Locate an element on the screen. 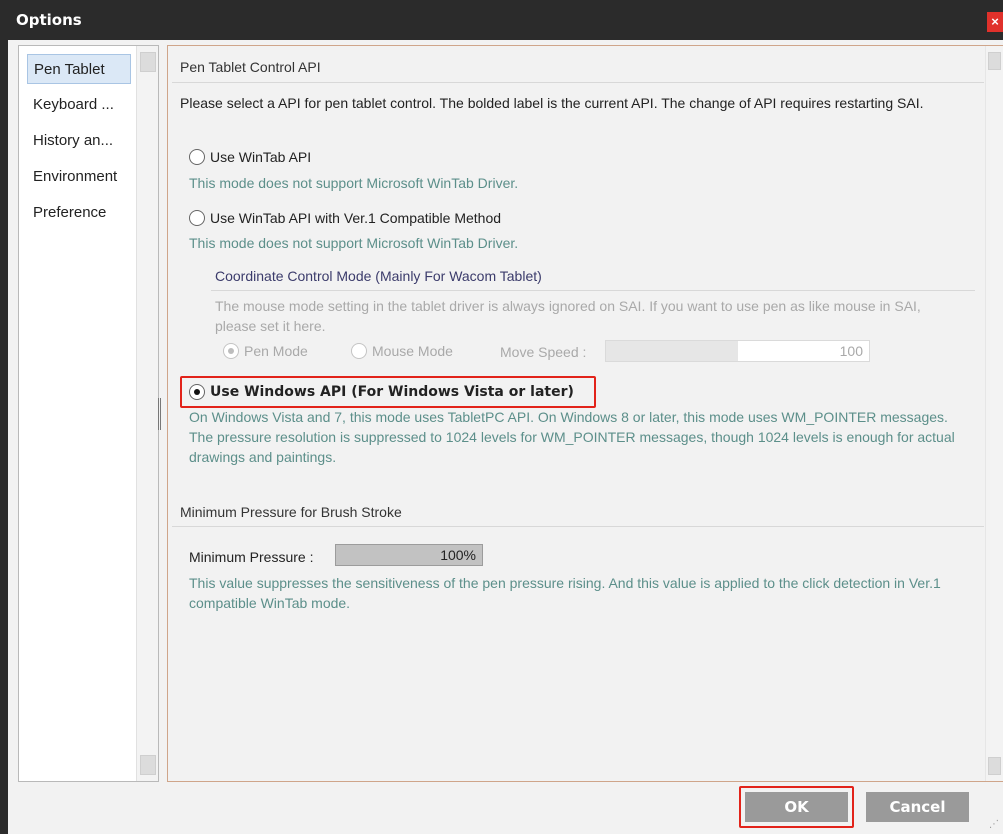  radio-pen-mode: Pen Mode is located at coordinates (265, 351).